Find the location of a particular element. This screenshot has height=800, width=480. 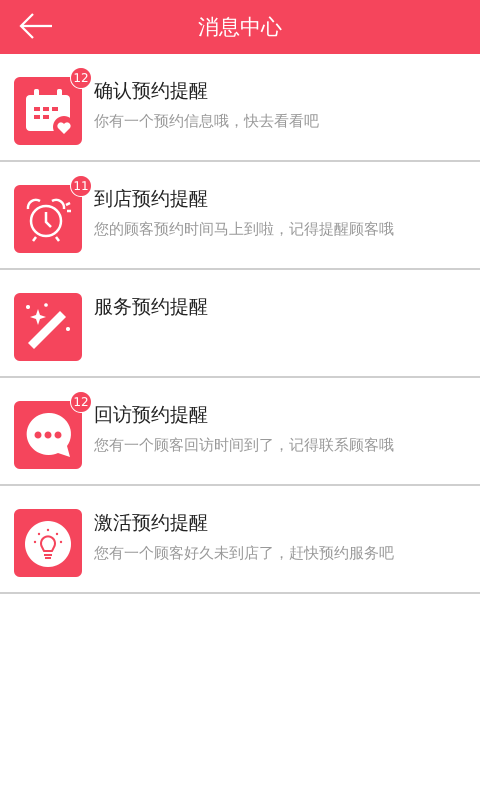

message-item: 服务预约提醒 is located at coordinates (240, 324).